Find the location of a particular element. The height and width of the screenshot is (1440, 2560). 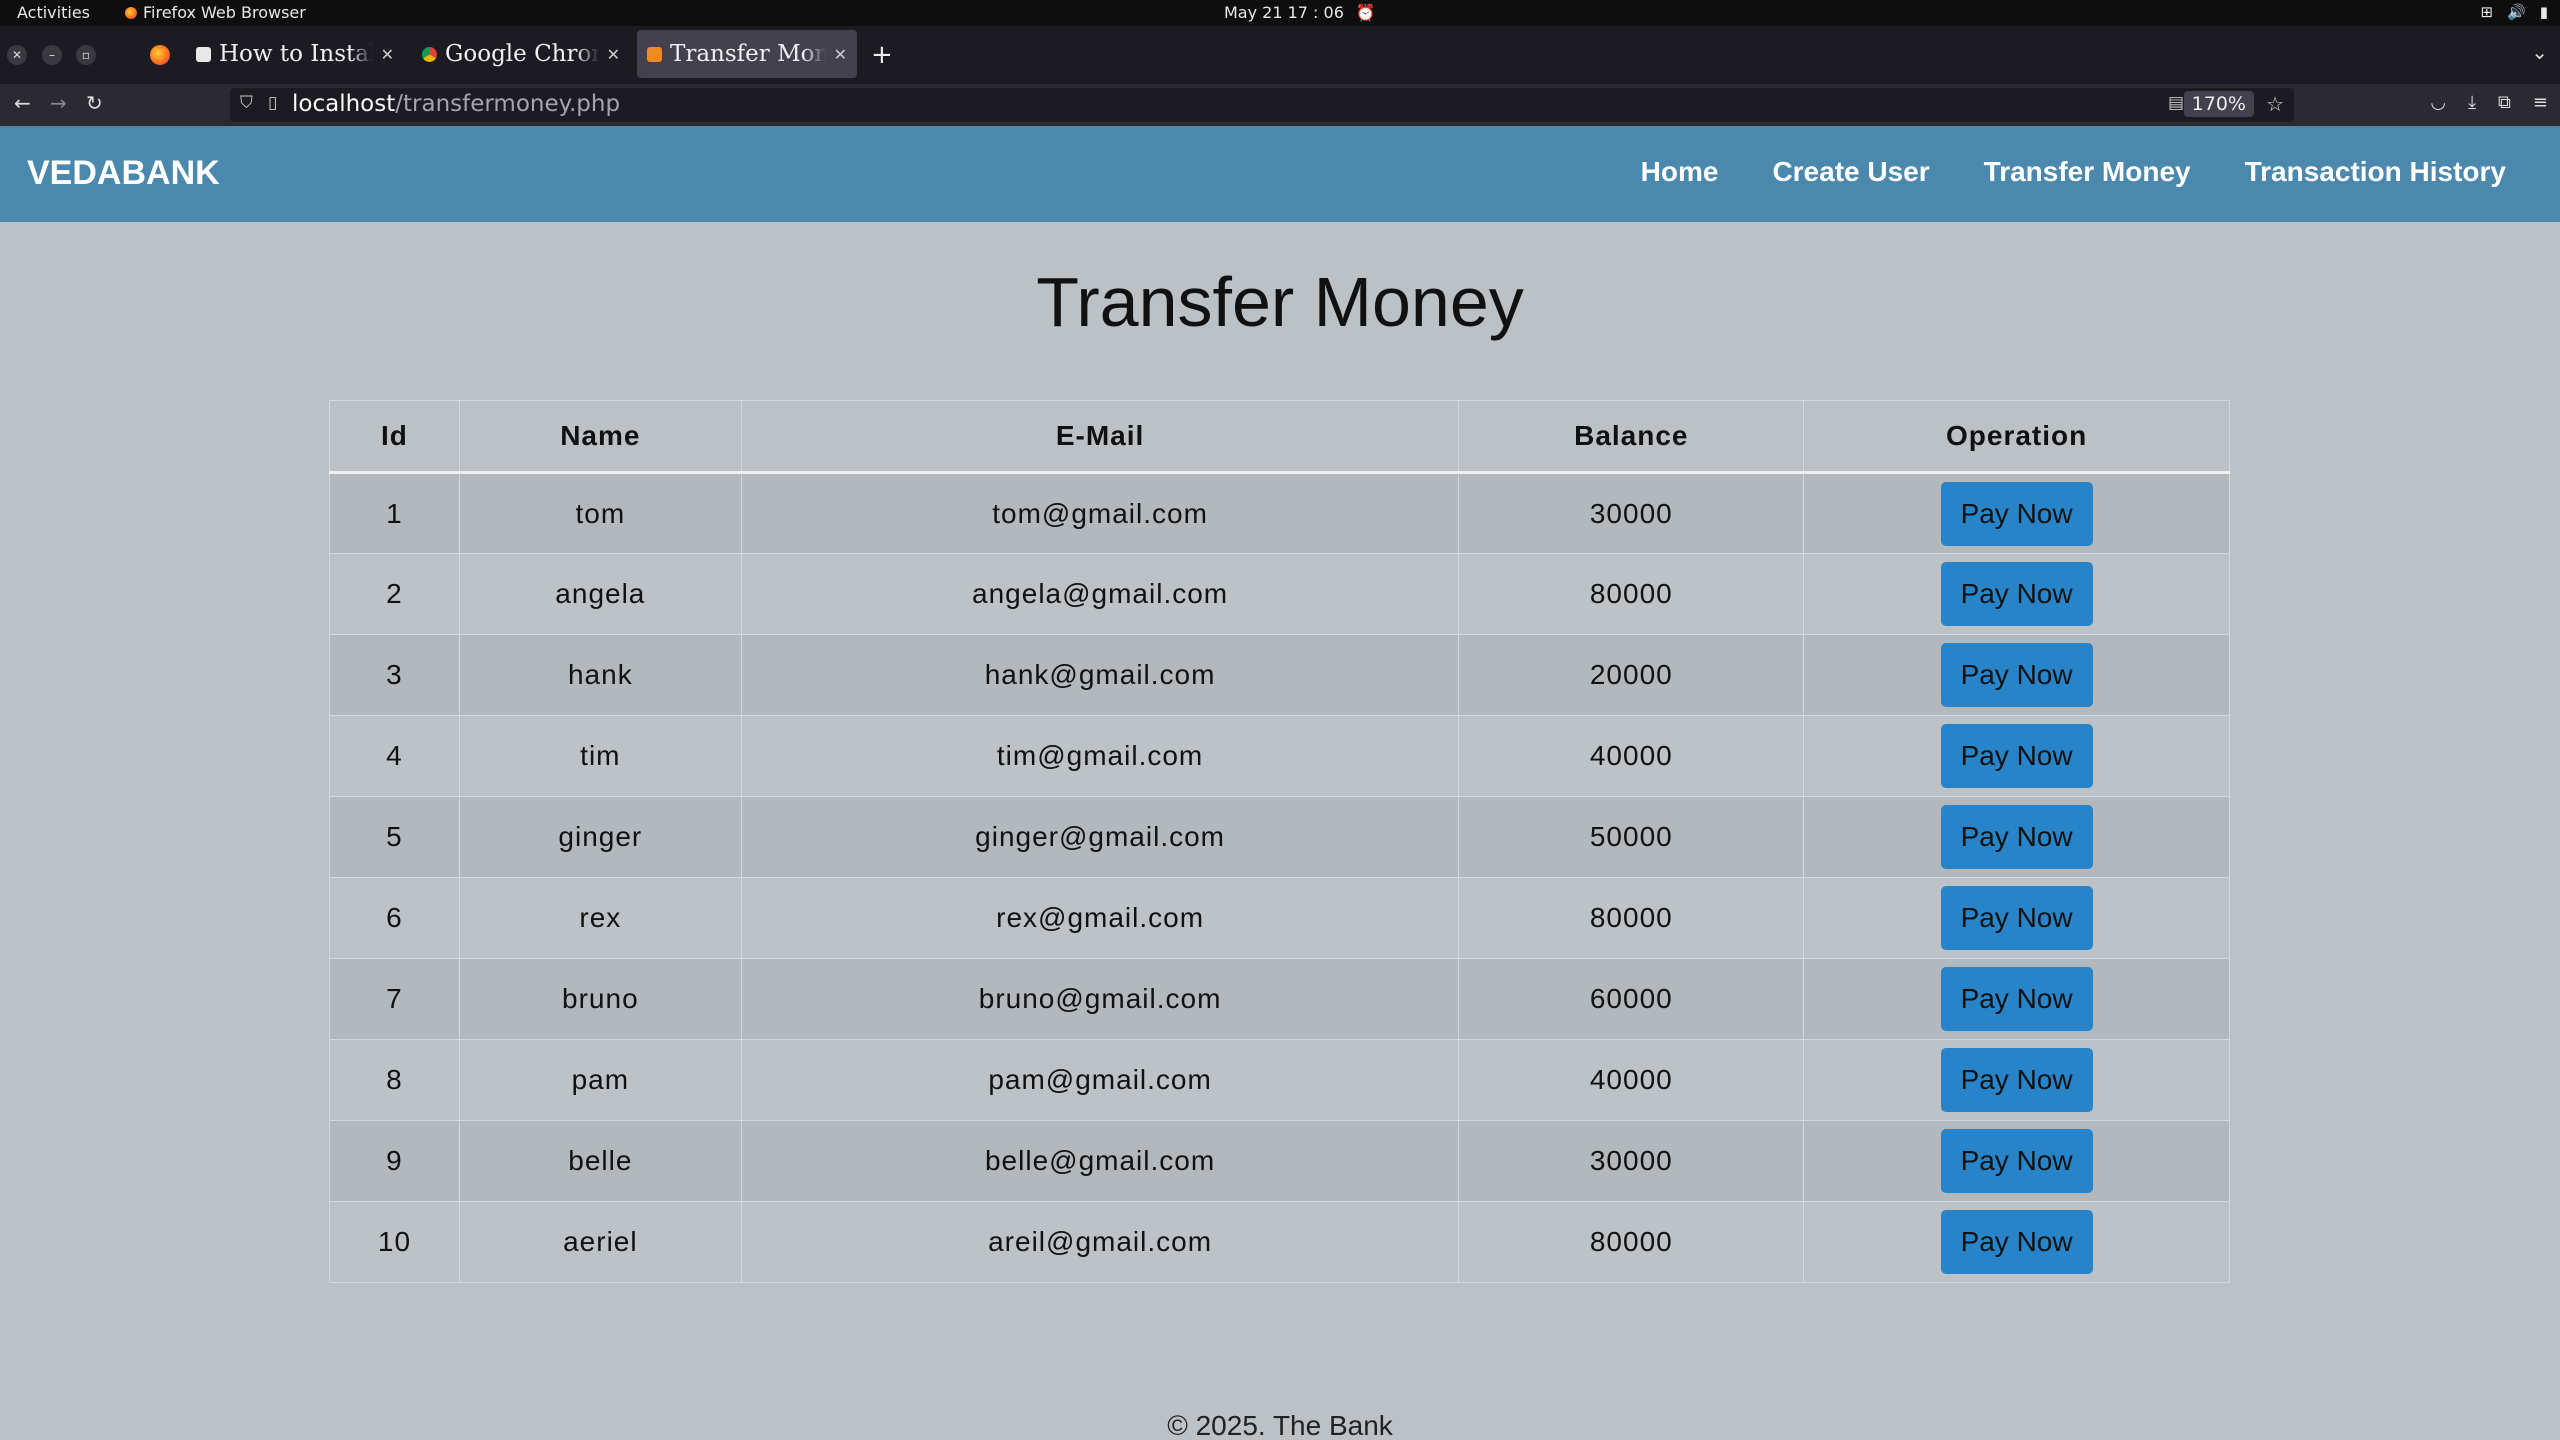

url-text: localhost/transfermoney.php is located at coordinates (456, 104).